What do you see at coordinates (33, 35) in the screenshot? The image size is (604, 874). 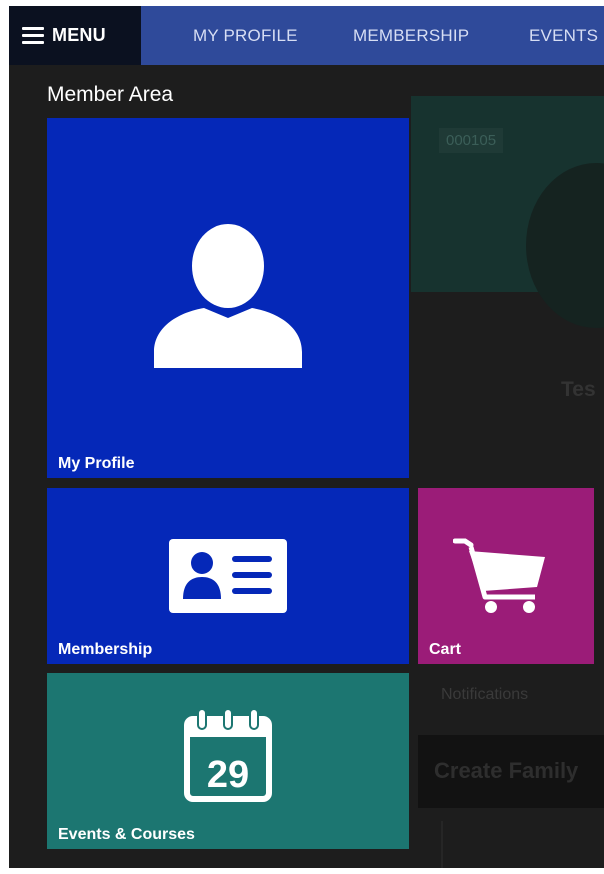 I see `hamburger-icon` at bounding box center [33, 35].